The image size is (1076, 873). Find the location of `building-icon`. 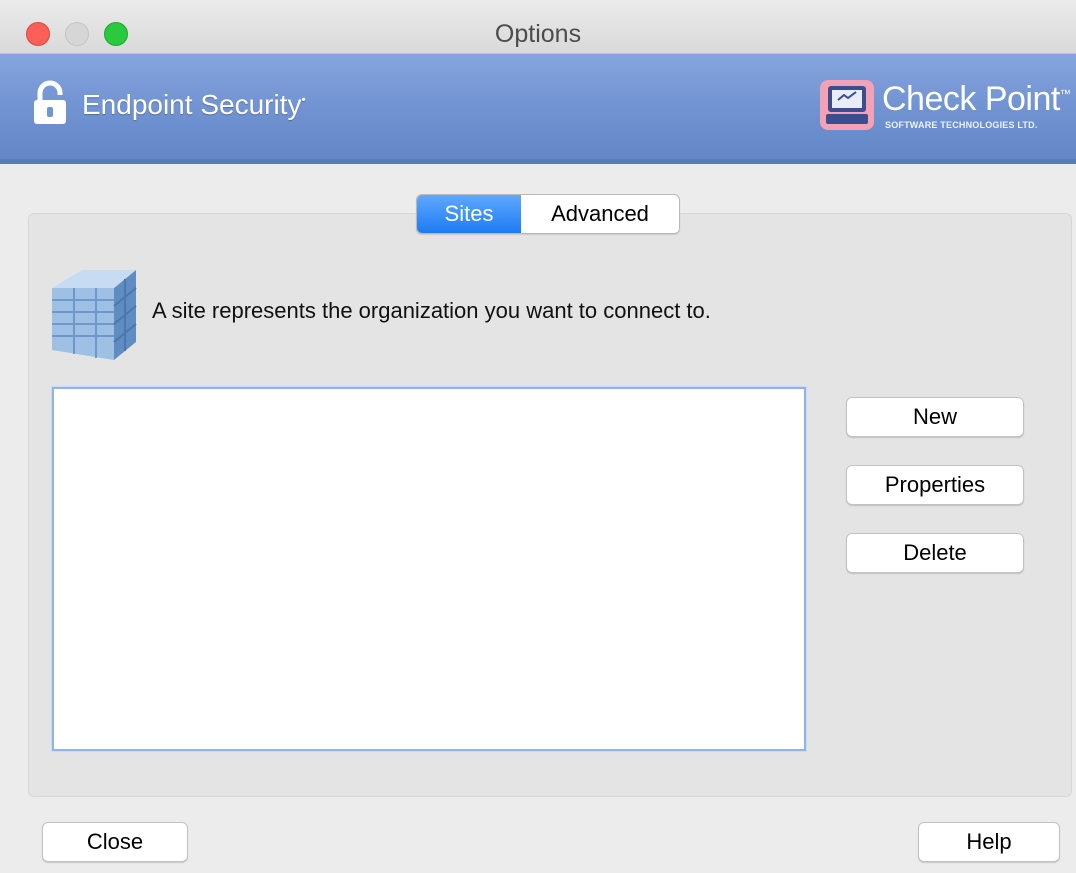

building-icon is located at coordinates (94, 315).